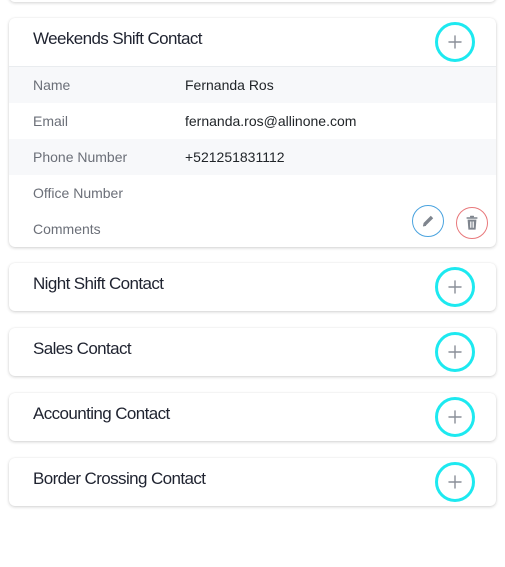 This screenshot has width=505, height=567. I want to click on card-title: Night Shift Contact, so click(98, 283).